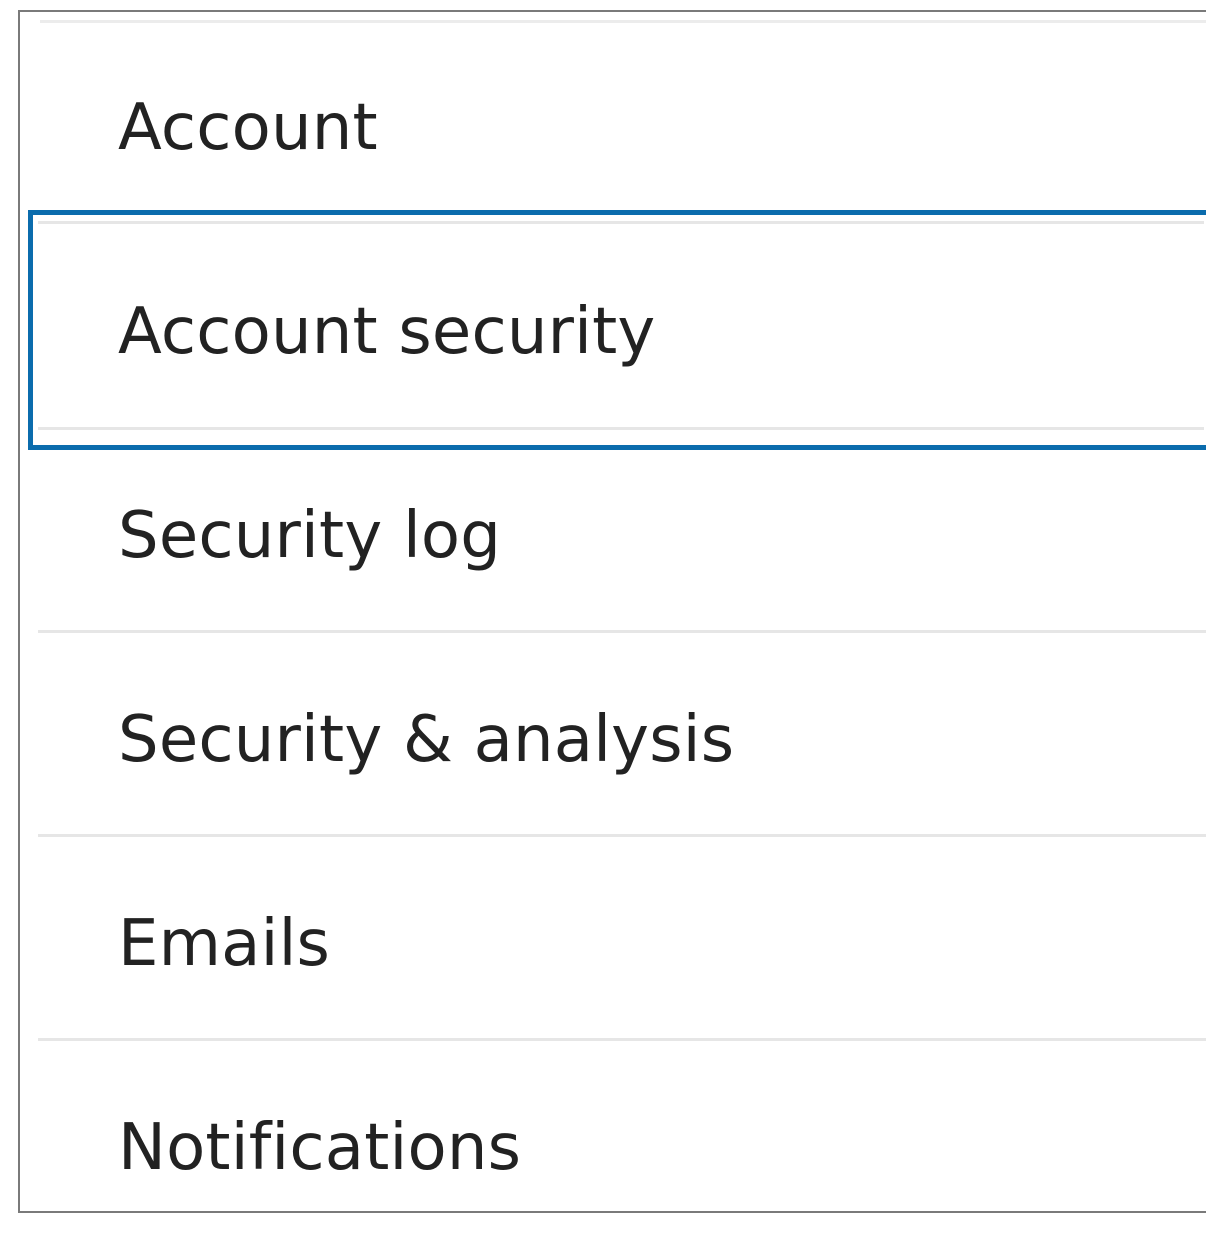 Image resolution: width=1206 pixels, height=1250 pixels. I want to click on menu-item-label: Security & analysis, so click(426, 740).